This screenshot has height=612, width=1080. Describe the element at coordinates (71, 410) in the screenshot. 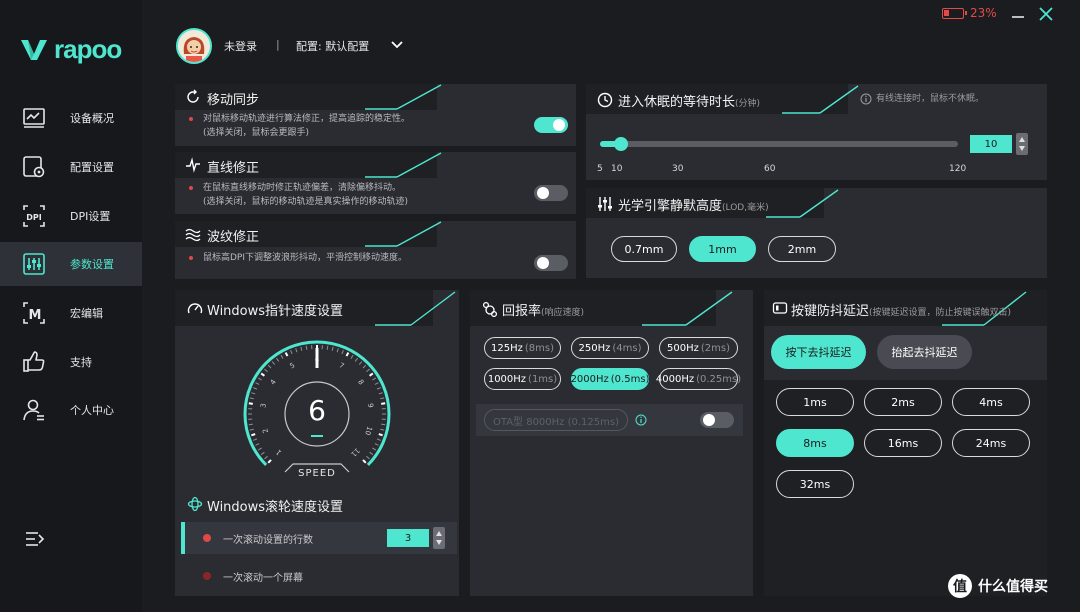

I see `sidebar-item-personal-center: 个人中心` at that location.